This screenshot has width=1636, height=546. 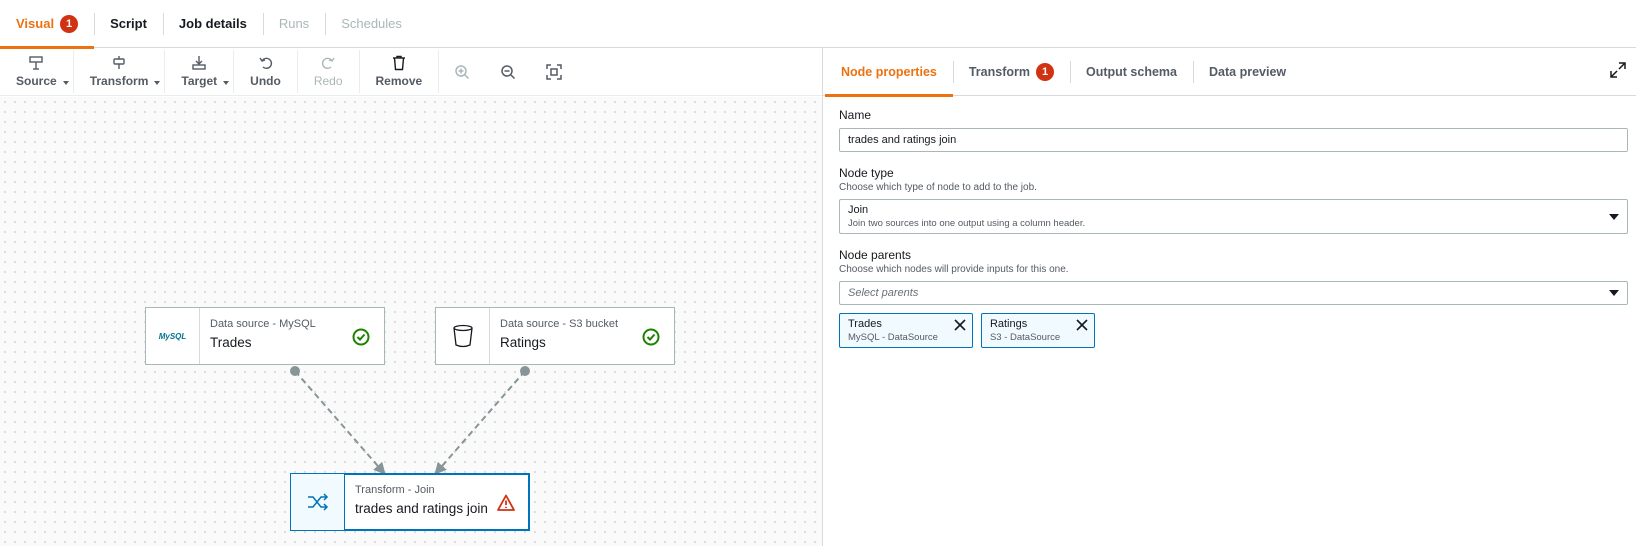 I want to click on tab-script-label: Script, so click(x=128, y=23).